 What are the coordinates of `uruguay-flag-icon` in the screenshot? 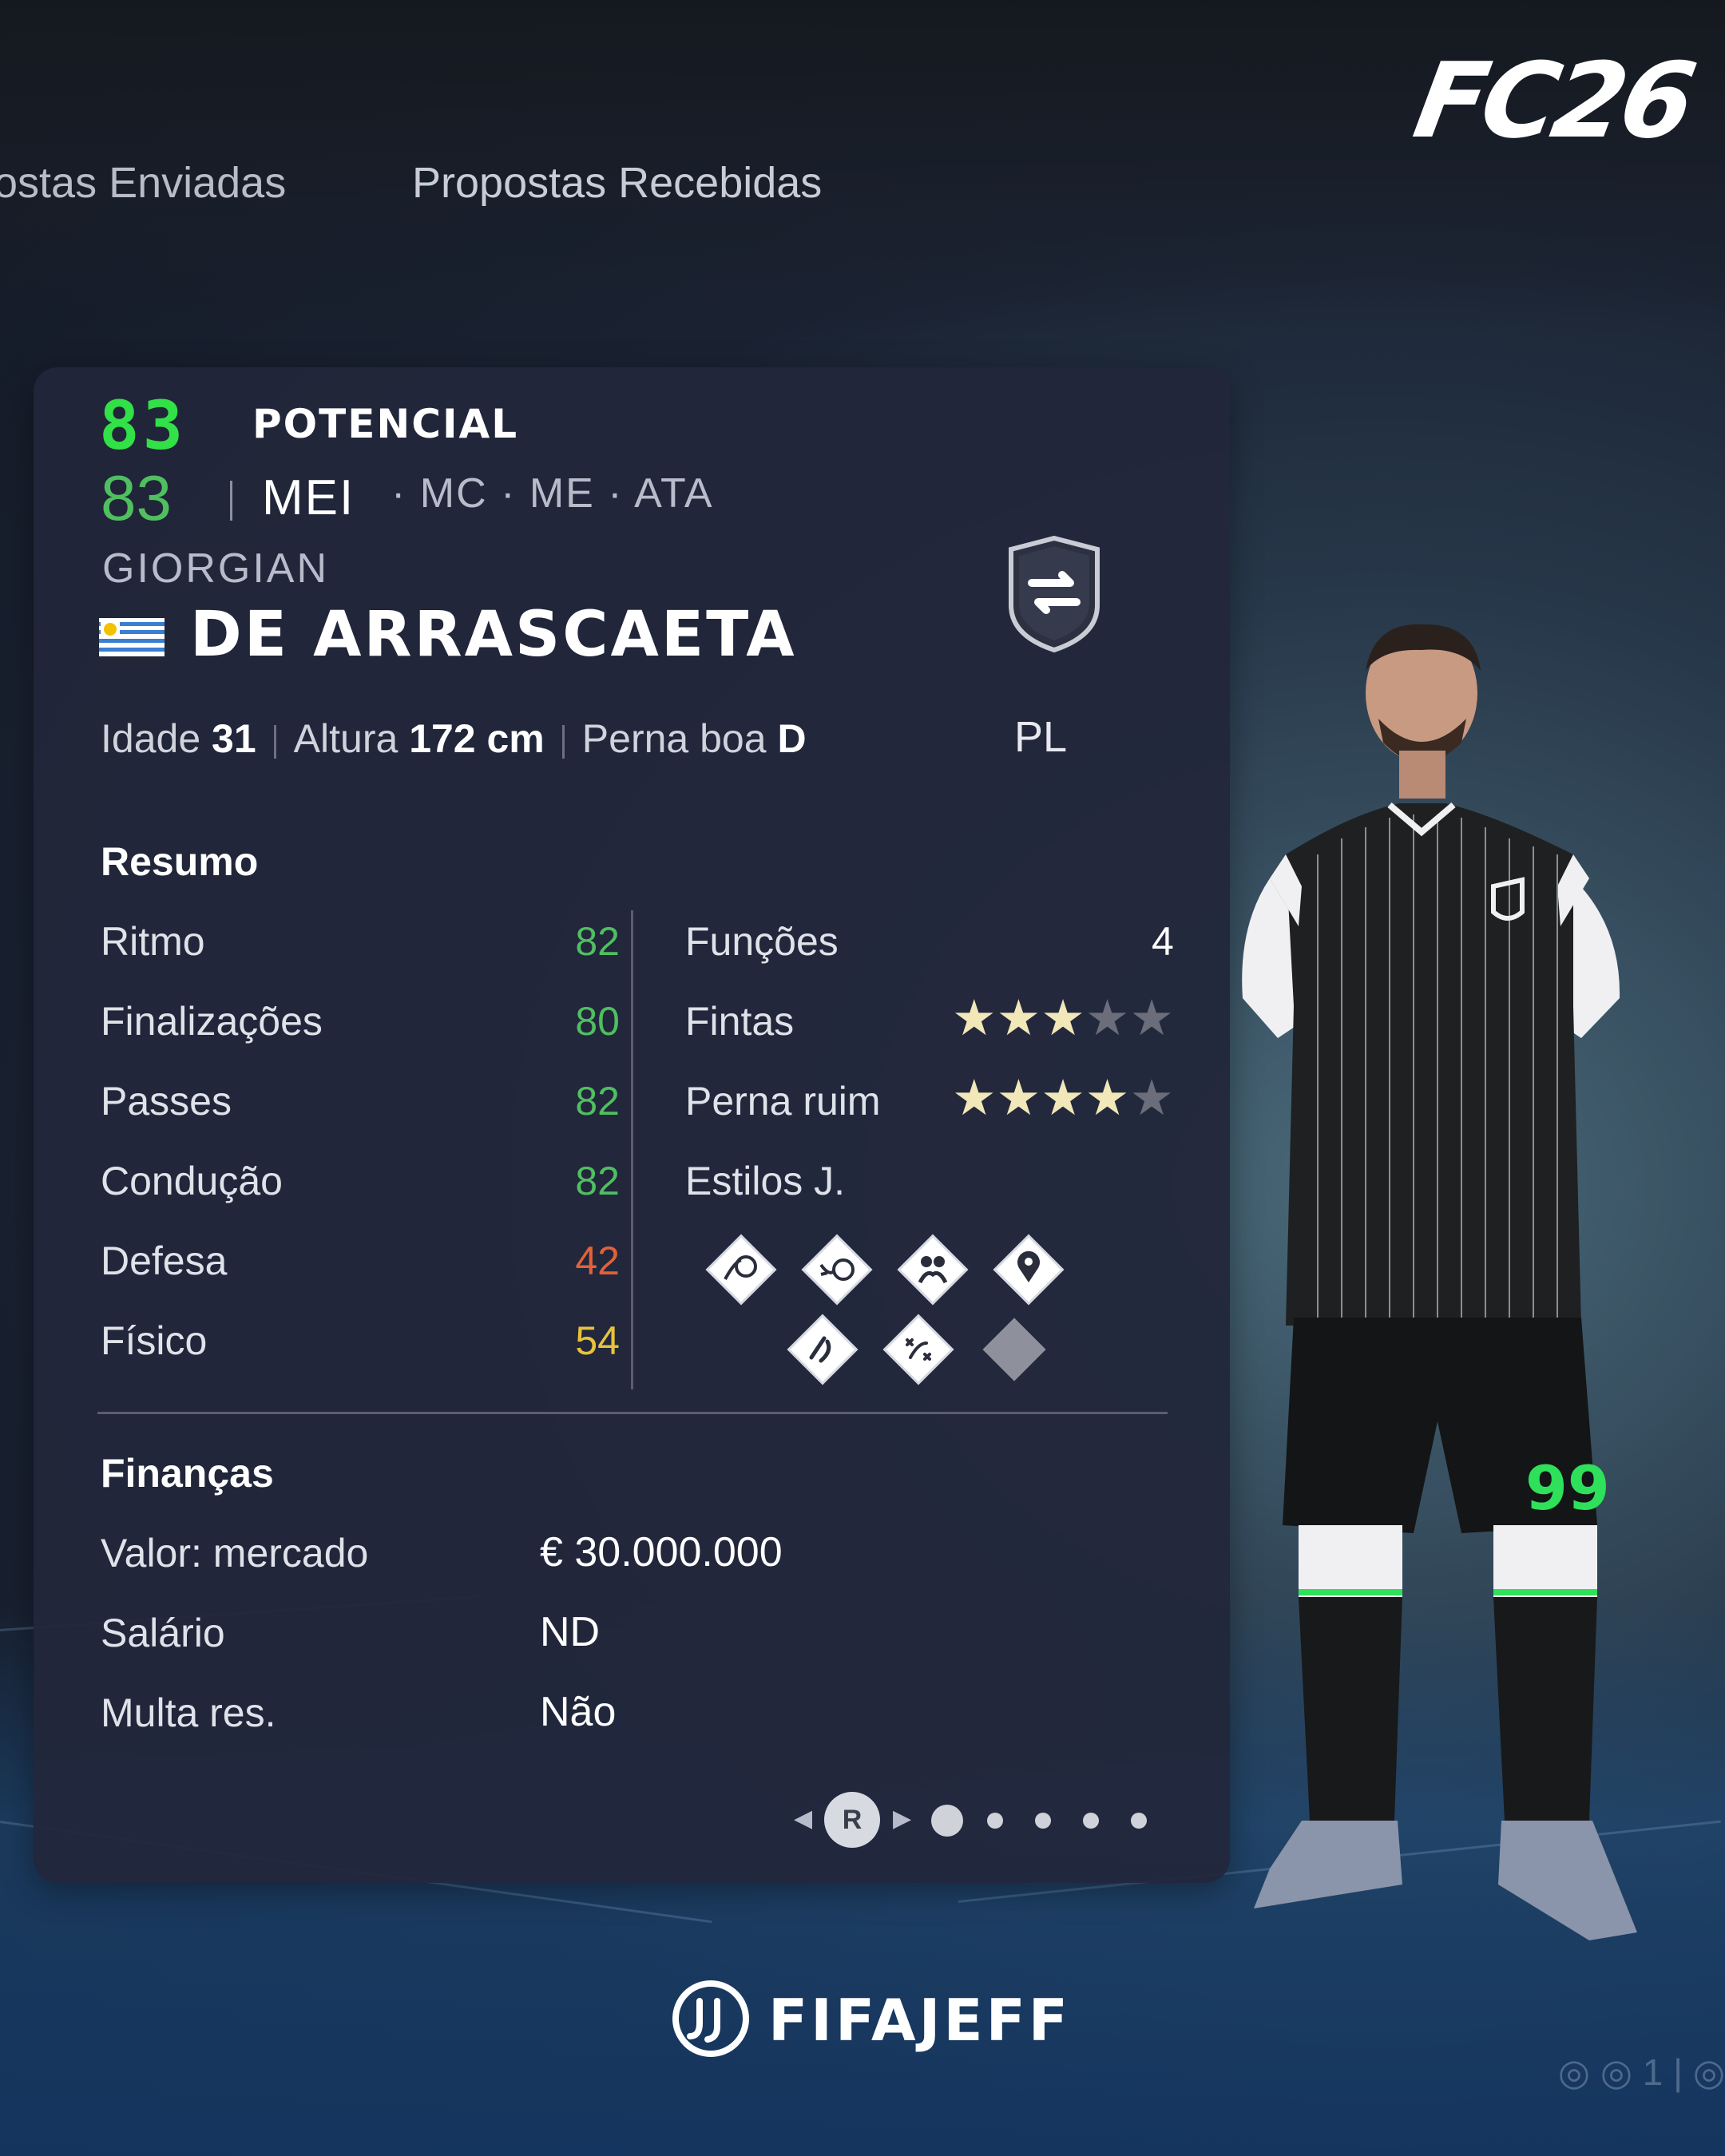 It's located at (132, 637).